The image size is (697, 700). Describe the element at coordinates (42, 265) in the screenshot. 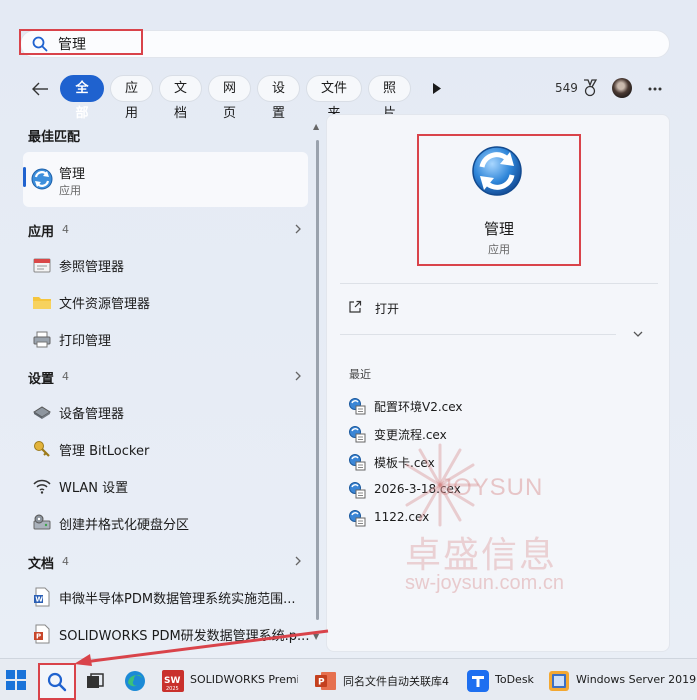

I see `reference-manager-icon` at that location.